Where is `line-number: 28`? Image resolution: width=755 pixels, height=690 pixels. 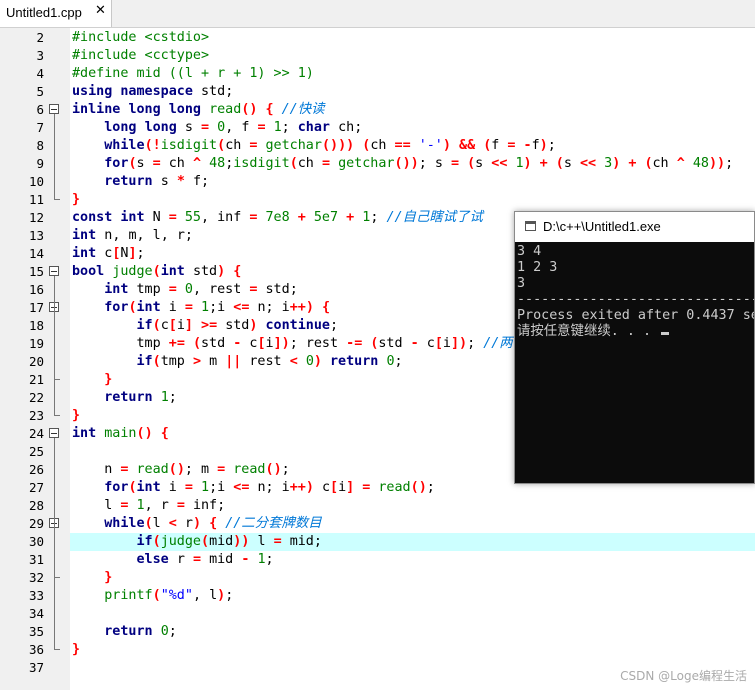
line-number: 28 is located at coordinates (36, 505).